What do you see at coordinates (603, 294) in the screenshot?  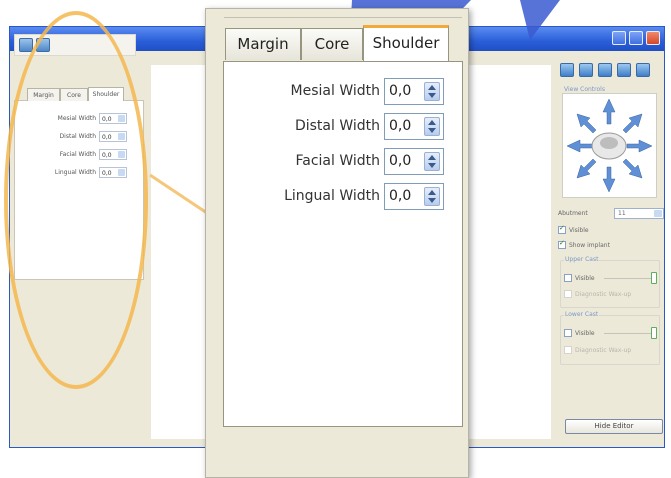 I see `upper-cast-wax-label: Diagnostic Wax-up` at bounding box center [603, 294].